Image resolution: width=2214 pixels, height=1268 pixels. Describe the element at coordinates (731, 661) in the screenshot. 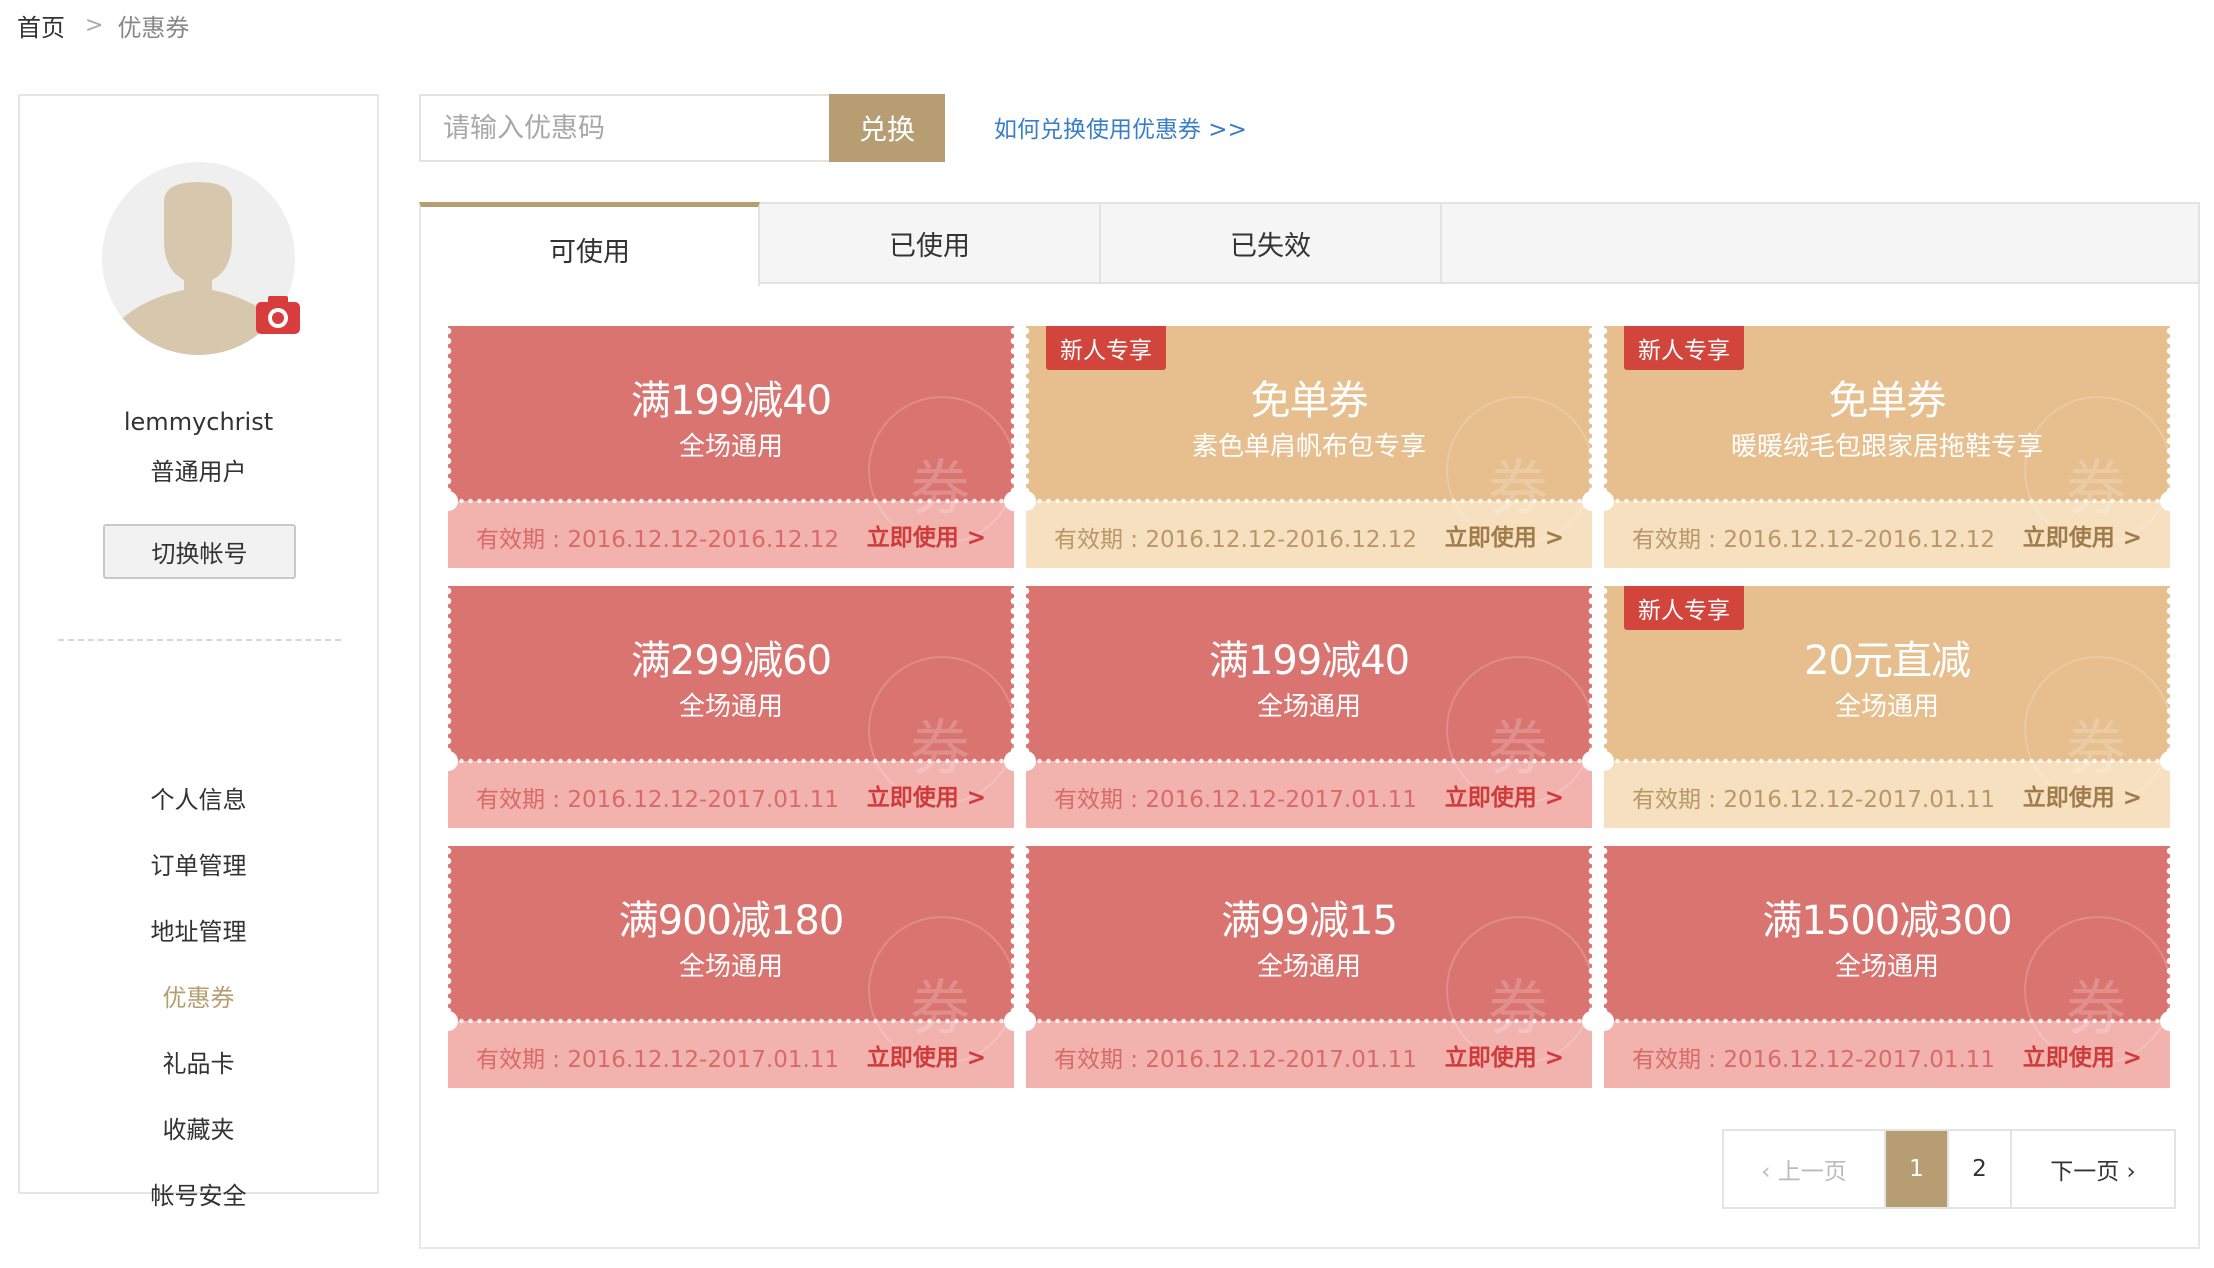

I see `coupon-title: 满299减60` at that location.